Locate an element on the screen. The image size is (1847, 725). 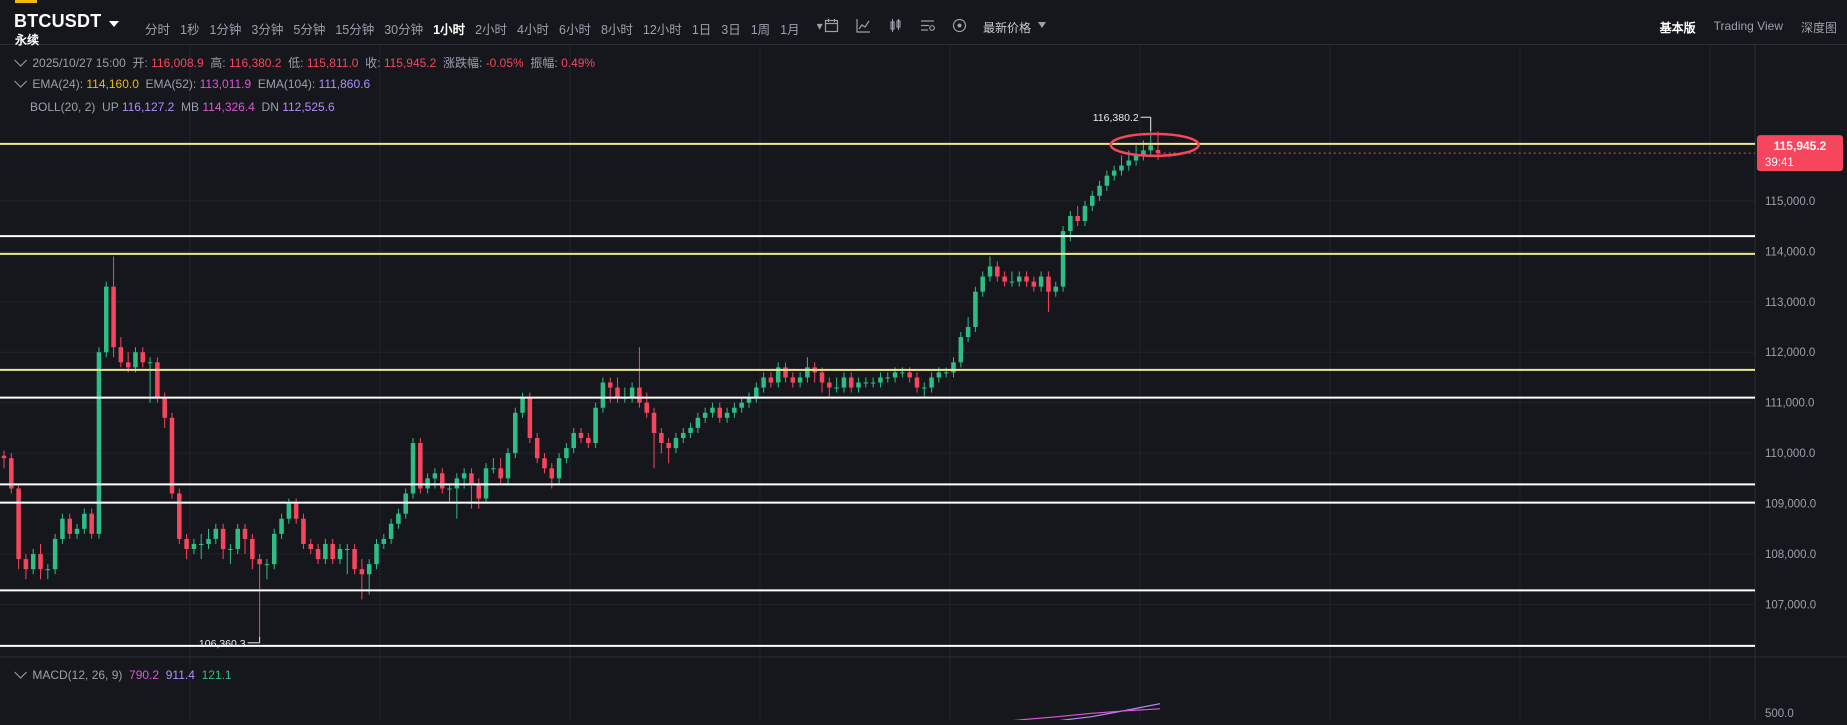
low-price-annotation: 106,360.3 is located at coordinates (222, 644).